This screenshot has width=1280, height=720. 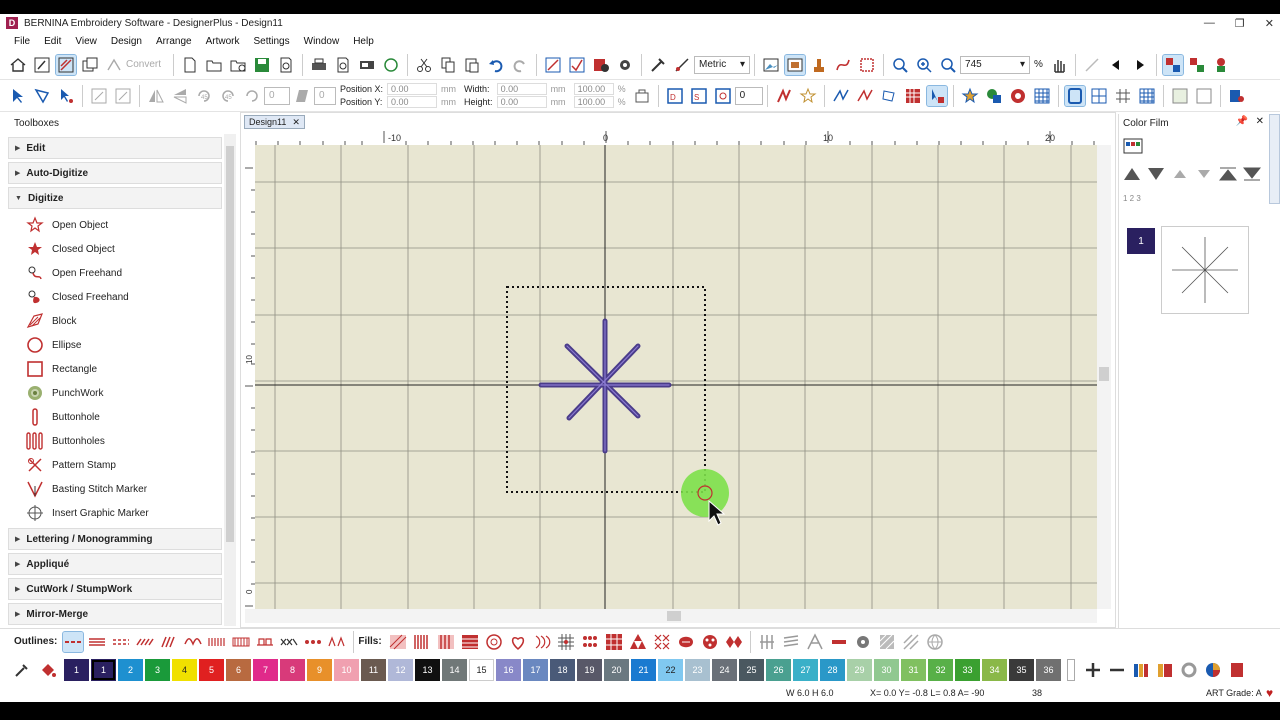 What do you see at coordinates (1117, 670) in the screenshot?
I see `remove-color-icon` at bounding box center [1117, 670].